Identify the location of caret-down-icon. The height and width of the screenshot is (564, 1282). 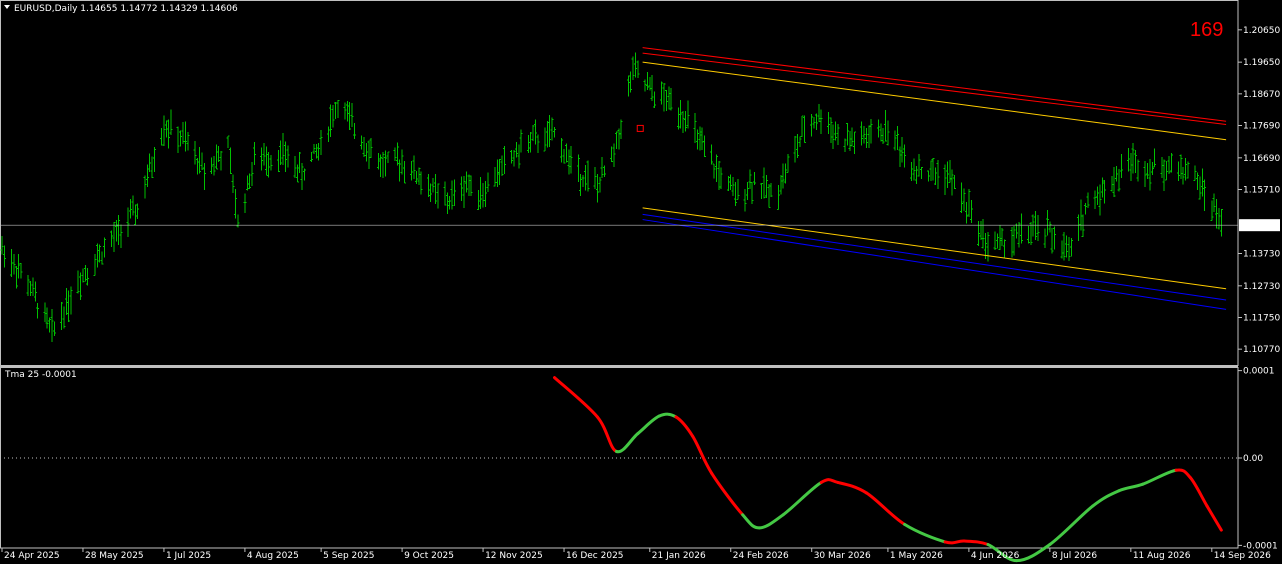
(7, 7).